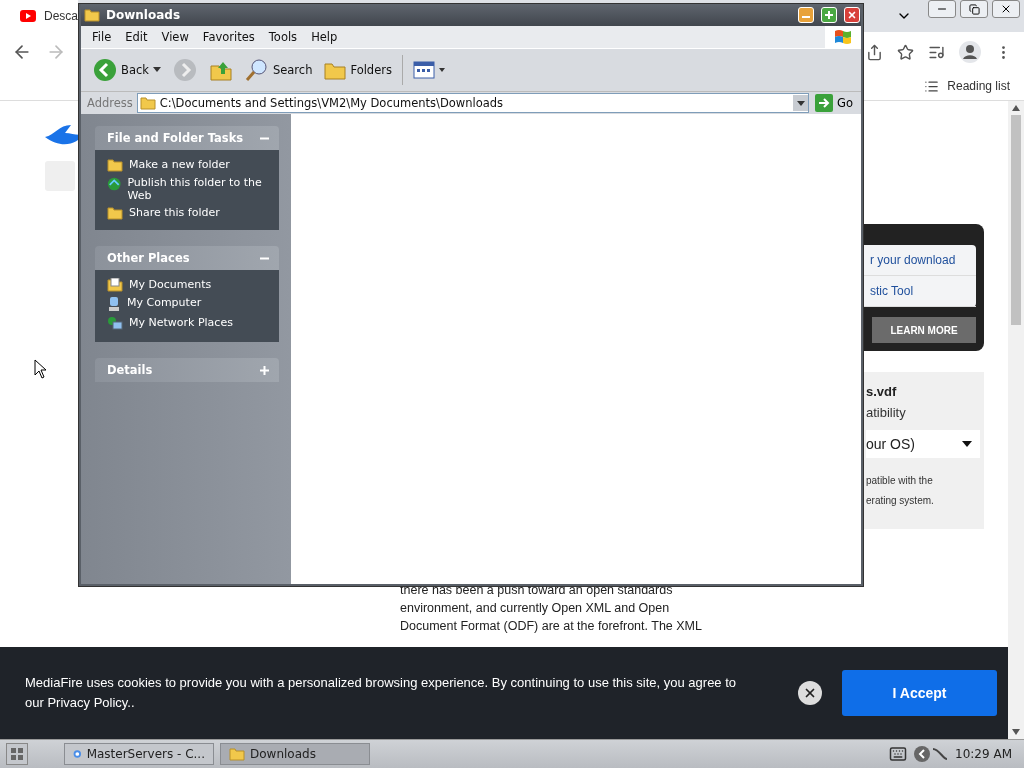 This screenshot has width=1024, height=768. What do you see at coordinates (190, 324) in the screenshot?
I see `task-link: My Network Places` at bounding box center [190, 324].